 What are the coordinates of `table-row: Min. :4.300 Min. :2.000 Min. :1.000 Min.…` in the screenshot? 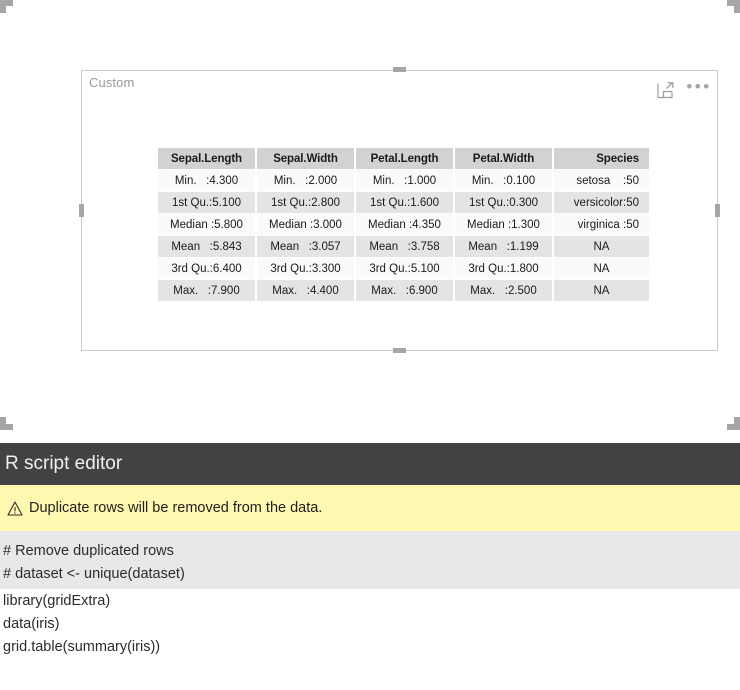 It's located at (403, 180).